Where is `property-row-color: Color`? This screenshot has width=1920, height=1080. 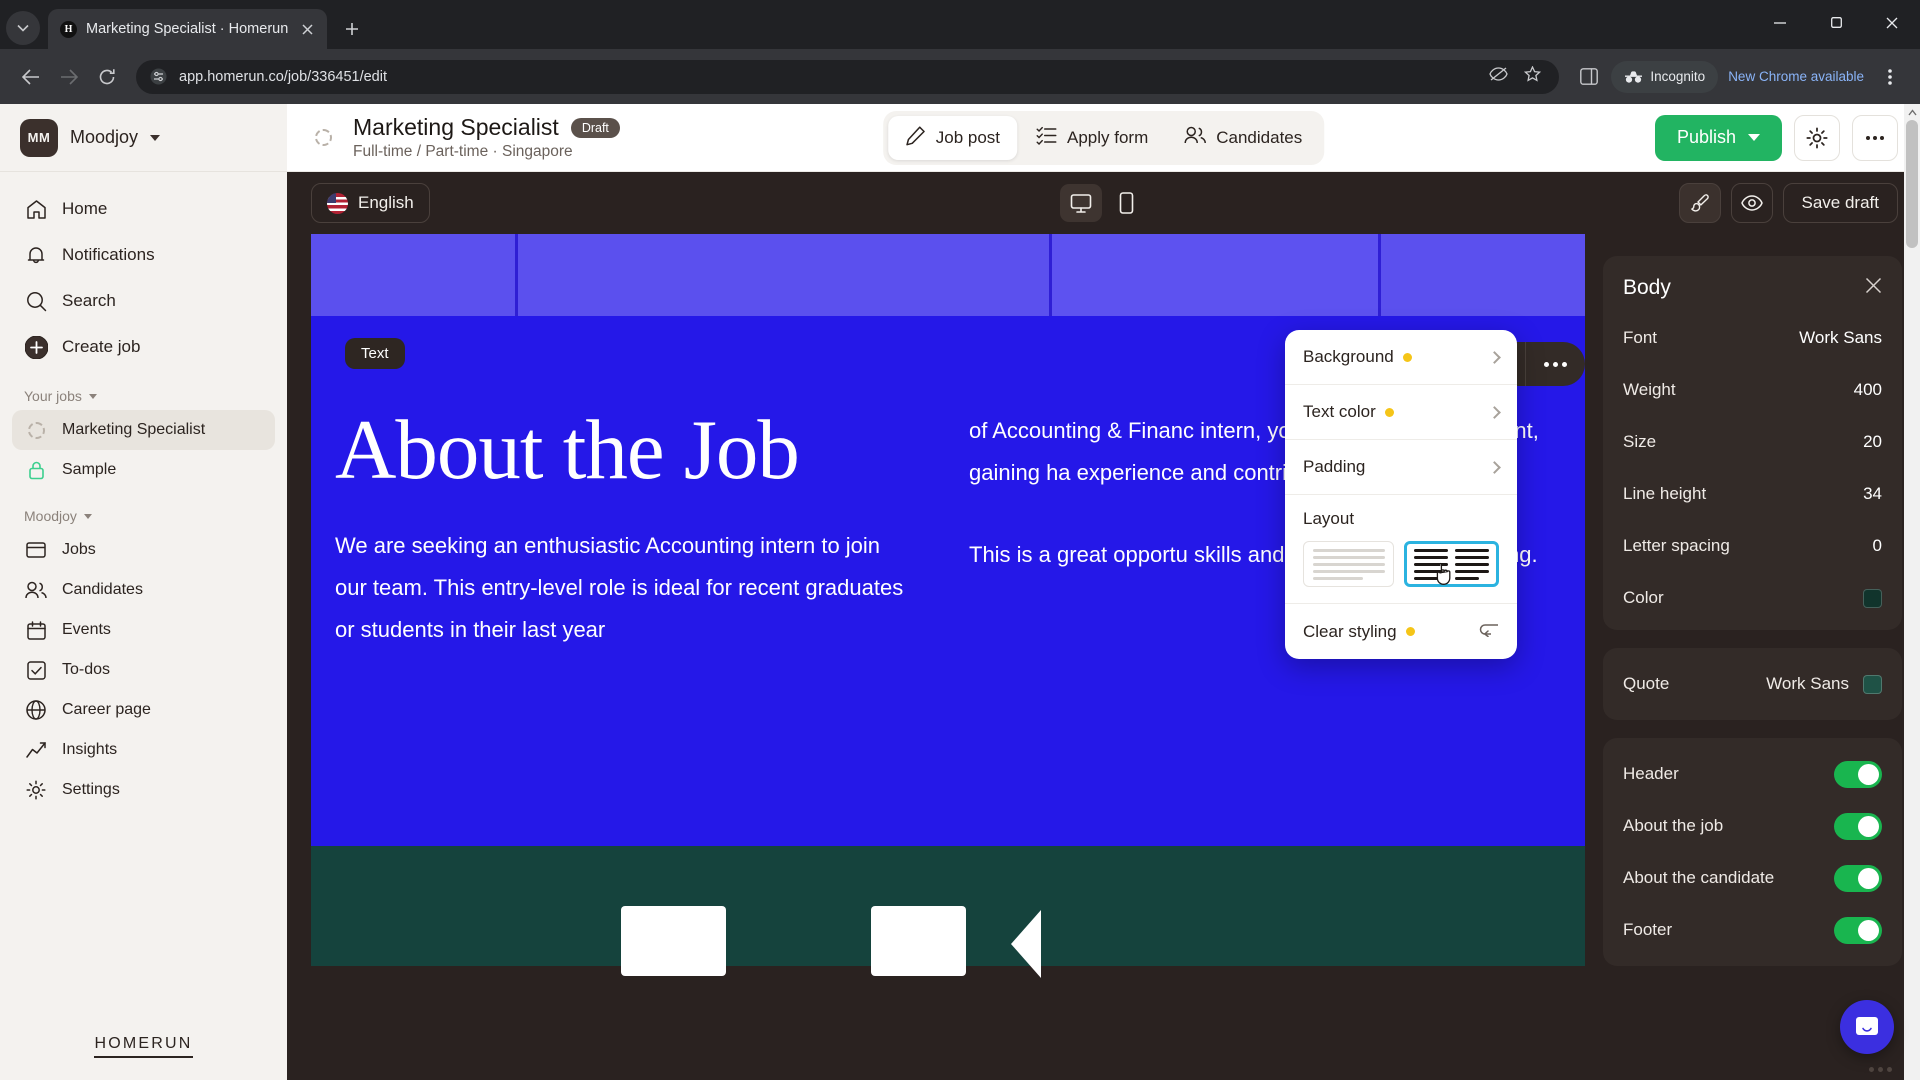 property-row-color: Color is located at coordinates (1752, 598).